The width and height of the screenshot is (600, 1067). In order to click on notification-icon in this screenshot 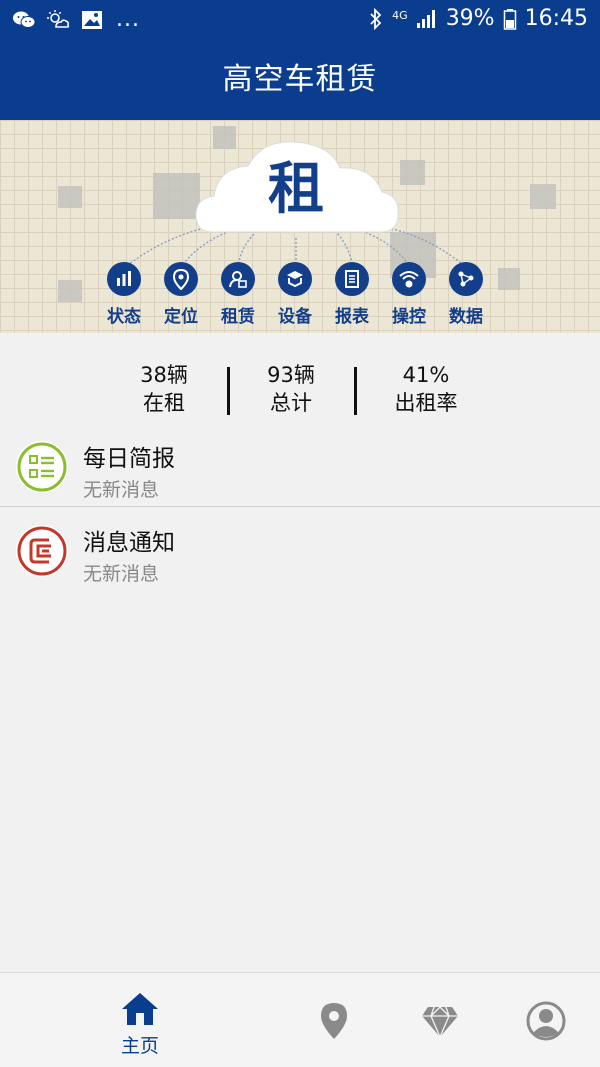, I will do `click(42, 551)`.